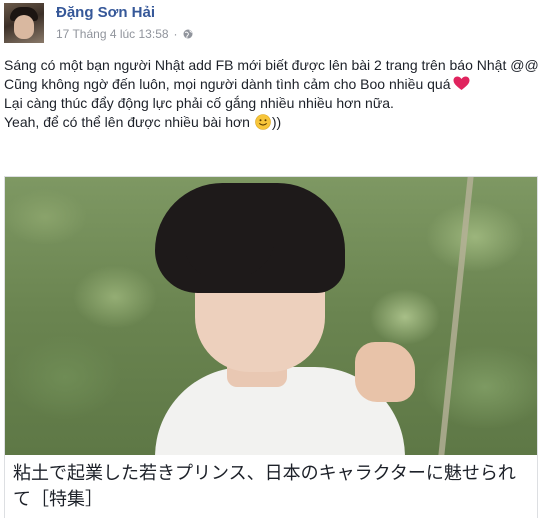 The height and width of the screenshot is (518, 545). What do you see at coordinates (385, 372) in the screenshot?
I see `photo-hand` at bounding box center [385, 372].